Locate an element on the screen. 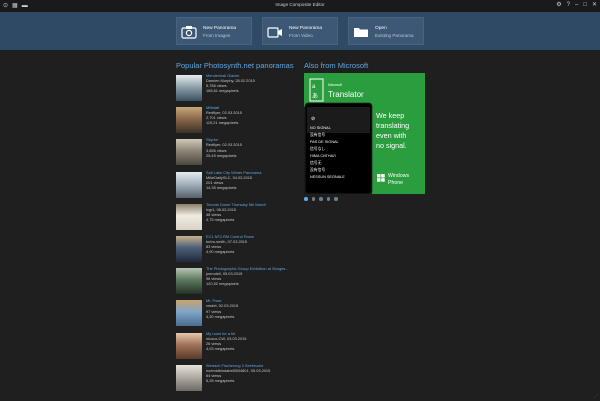 The height and width of the screenshot is (401, 600). panorama-megapixels: 5,28 megapixels is located at coordinates (220, 380).